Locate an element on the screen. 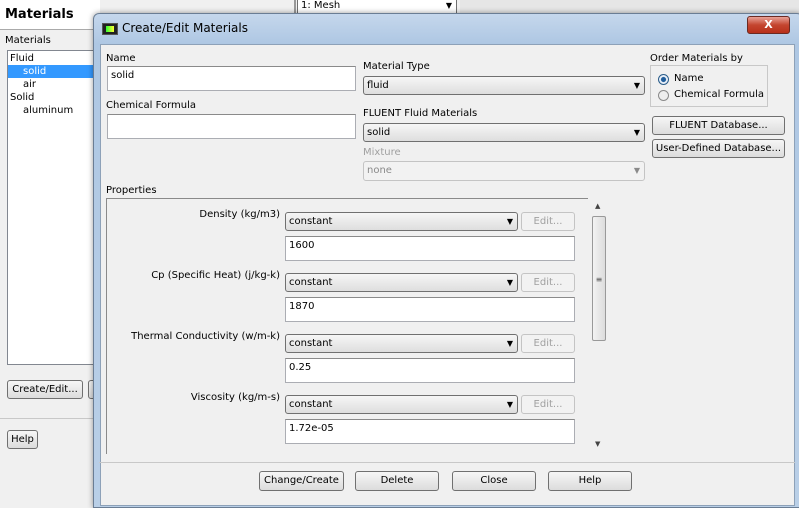 This screenshot has height=508, width=799. formula-input is located at coordinates (231, 126).